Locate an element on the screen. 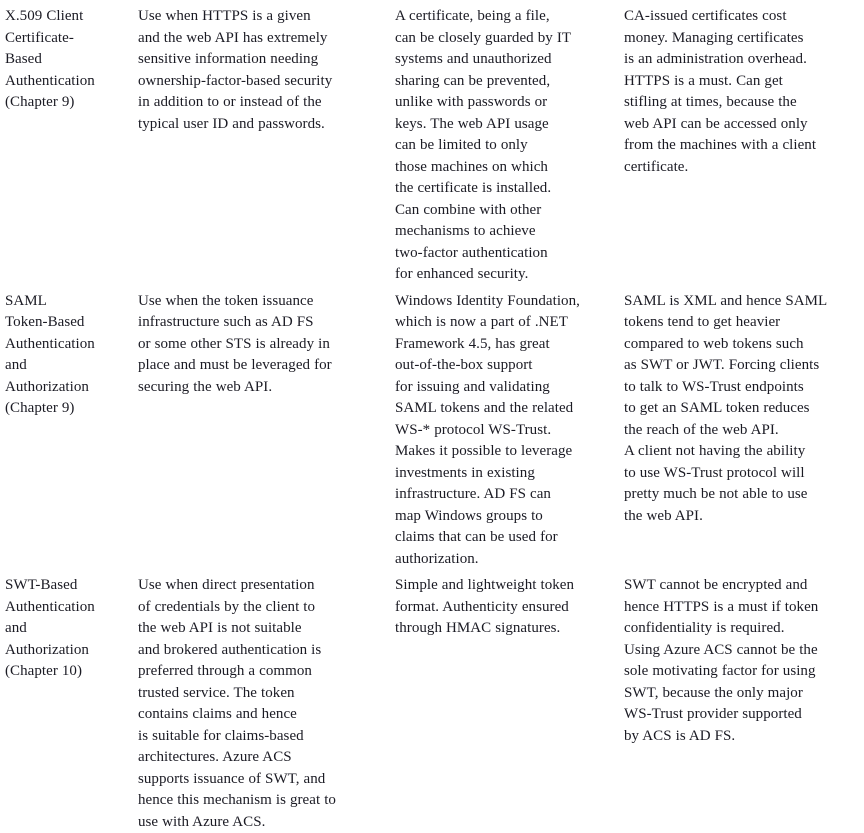 The height and width of the screenshot is (833, 864). text-line: those machines on which is located at coordinates (503, 168).